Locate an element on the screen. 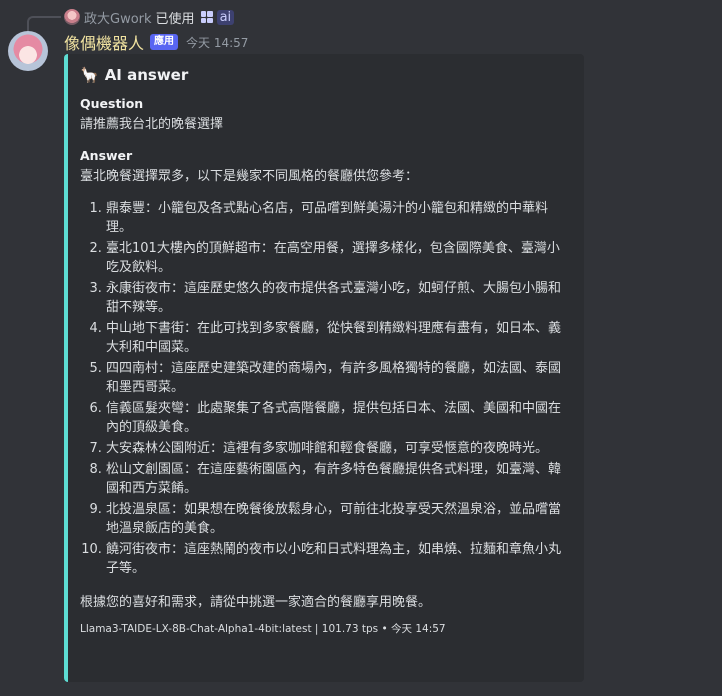  reply-used-label: 已使用 is located at coordinates (175, 19).